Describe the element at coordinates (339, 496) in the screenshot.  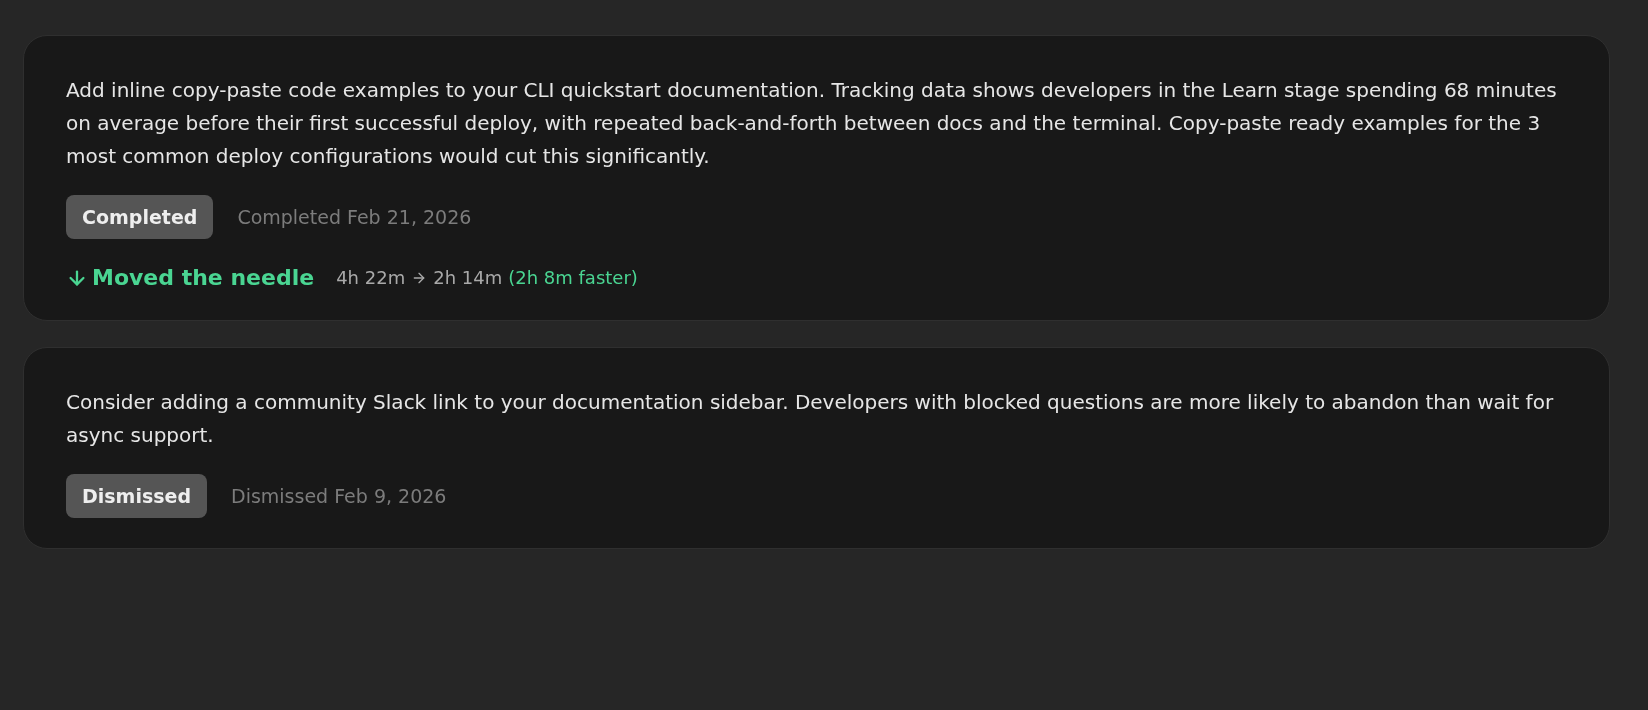
I see `status-date: Dismissed Feb 9, 2026` at that location.